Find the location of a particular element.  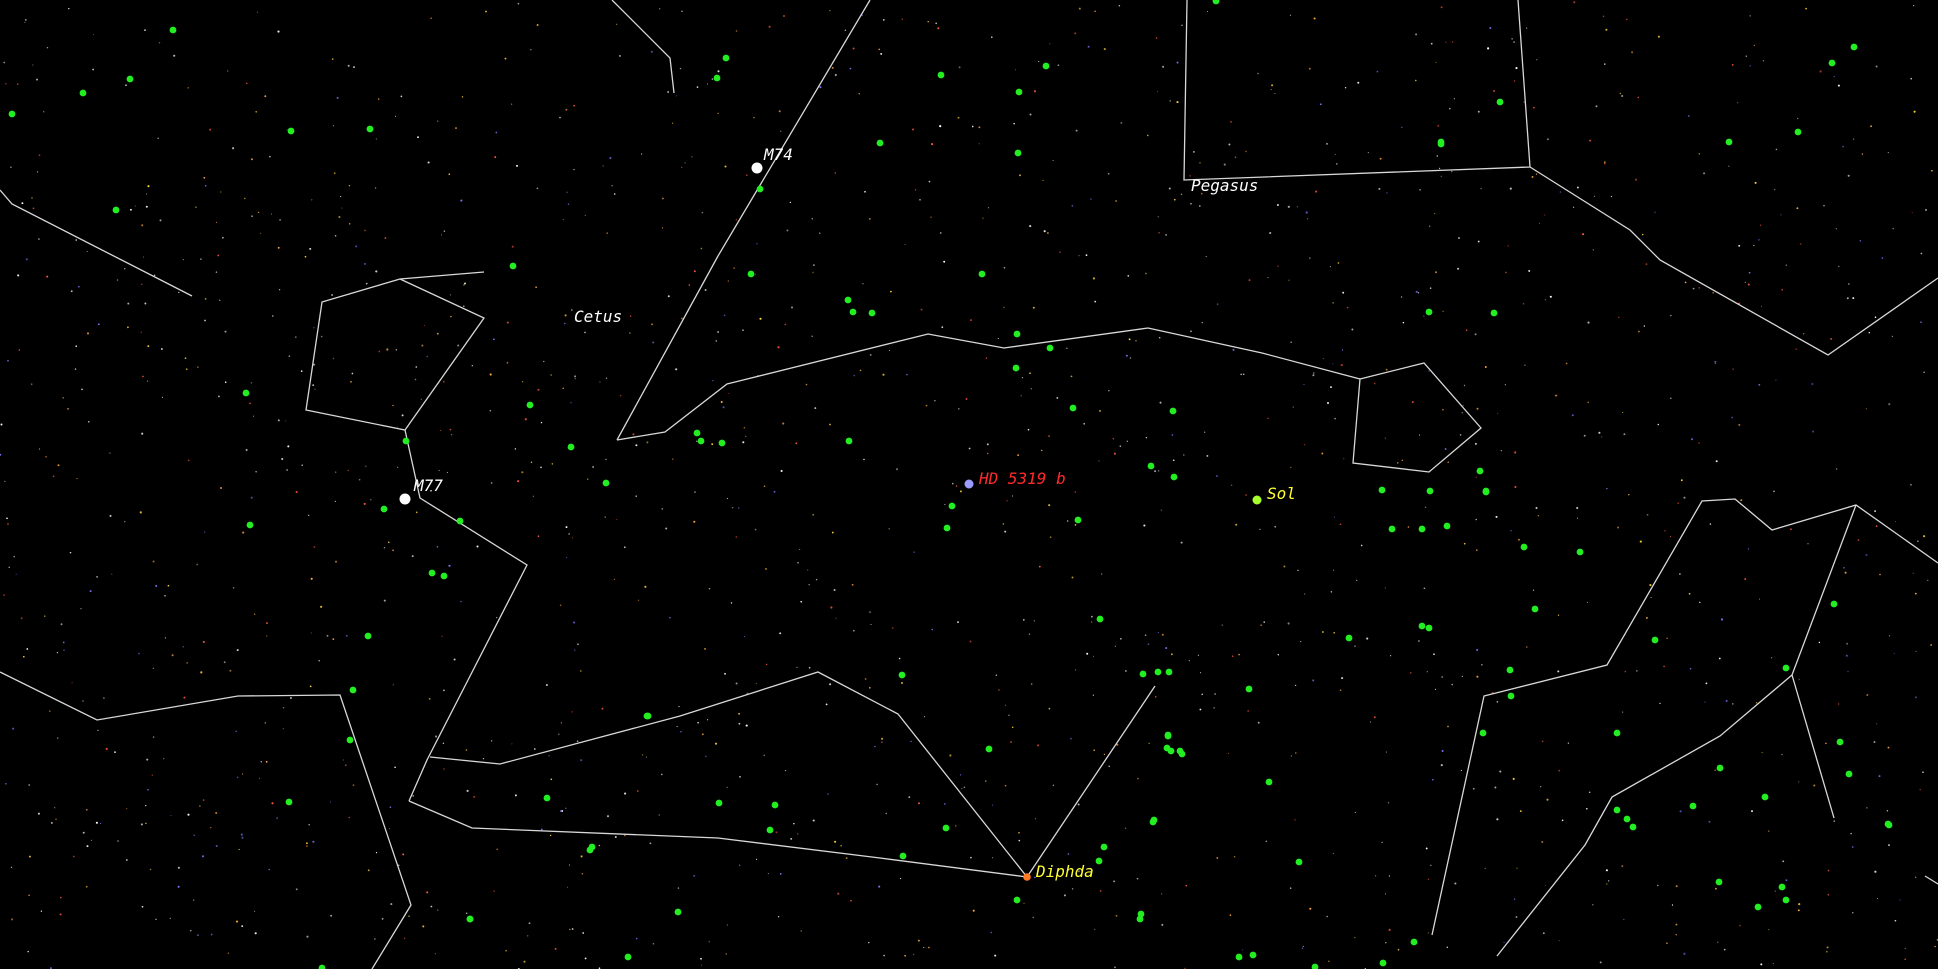

m77-marker is located at coordinates (405, 499).